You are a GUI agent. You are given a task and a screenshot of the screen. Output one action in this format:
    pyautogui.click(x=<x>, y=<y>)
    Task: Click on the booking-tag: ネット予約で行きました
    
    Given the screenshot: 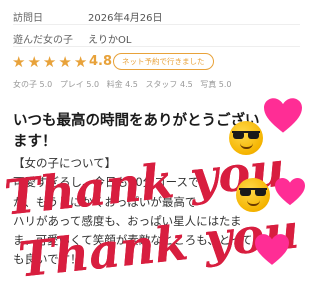 What is the action you would take?
    pyautogui.click(x=163, y=61)
    